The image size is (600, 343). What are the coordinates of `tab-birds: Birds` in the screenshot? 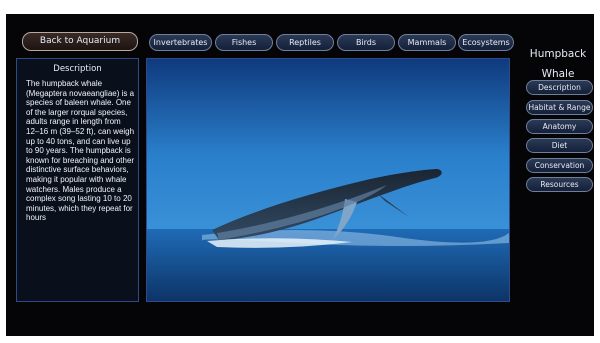 It's located at (366, 42).